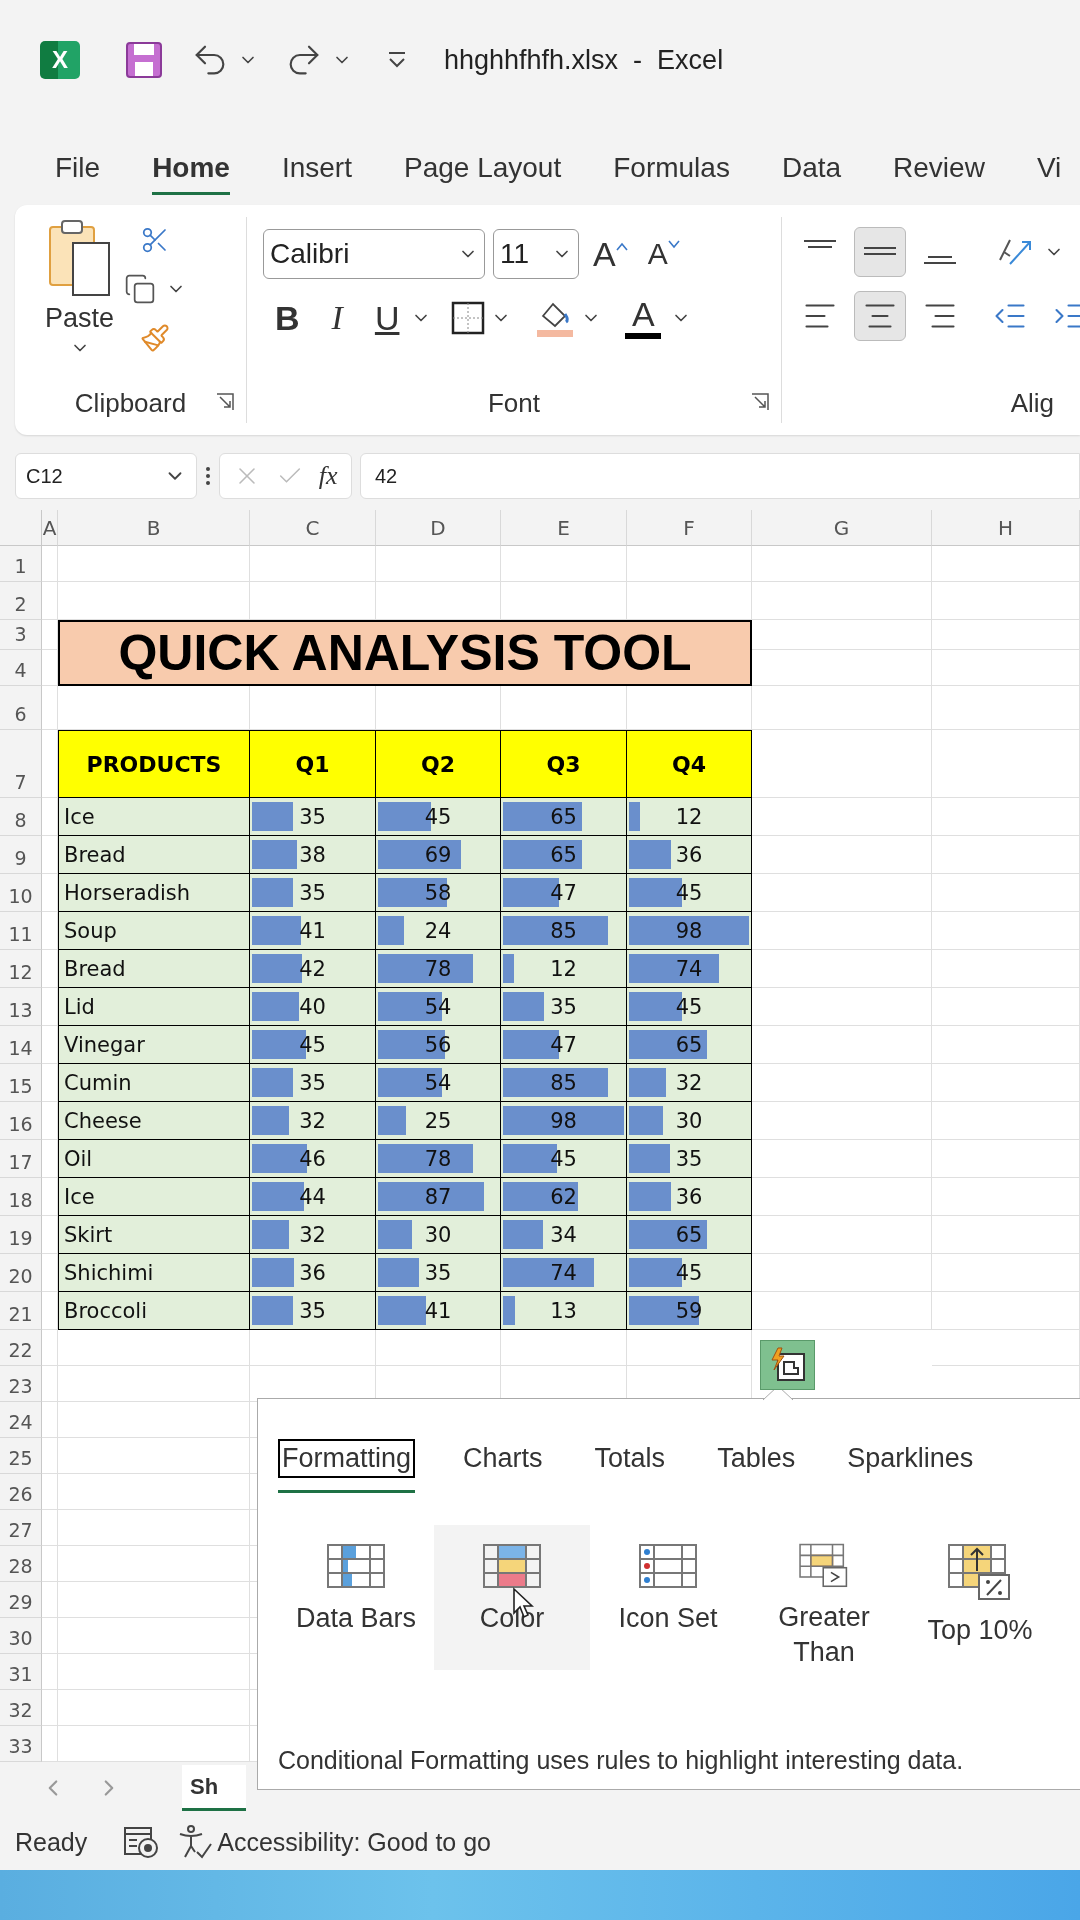 The height and width of the screenshot is (1920, 1080). Describe the element at coordinates (21, 1311) in the screenshot. I see `row-header: 21` at that location.